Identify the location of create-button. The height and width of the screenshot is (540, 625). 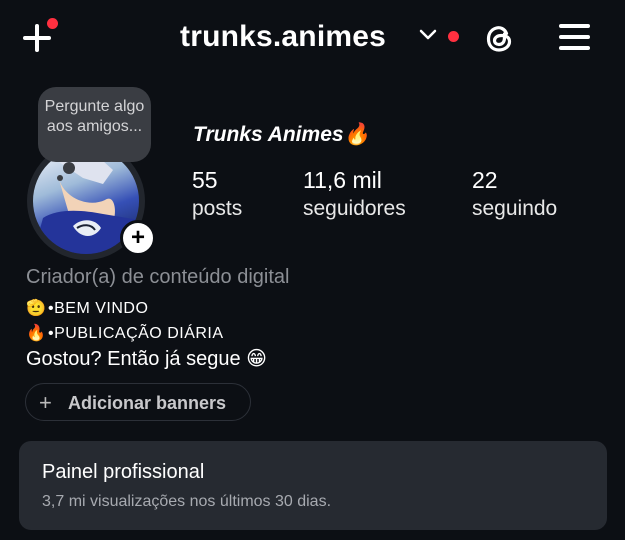
(38, 38).